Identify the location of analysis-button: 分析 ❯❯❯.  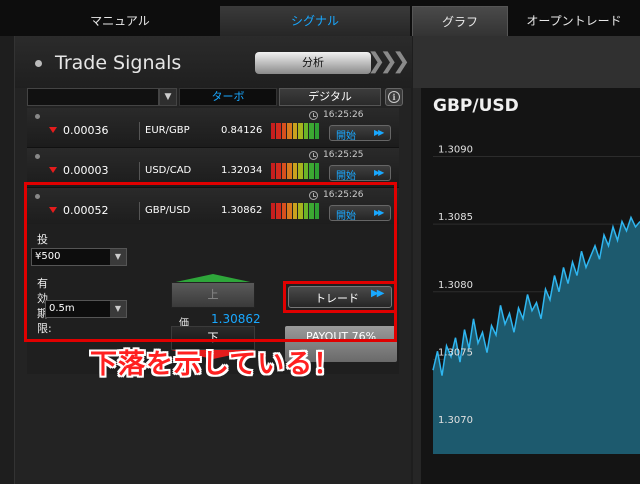
(332, 61).